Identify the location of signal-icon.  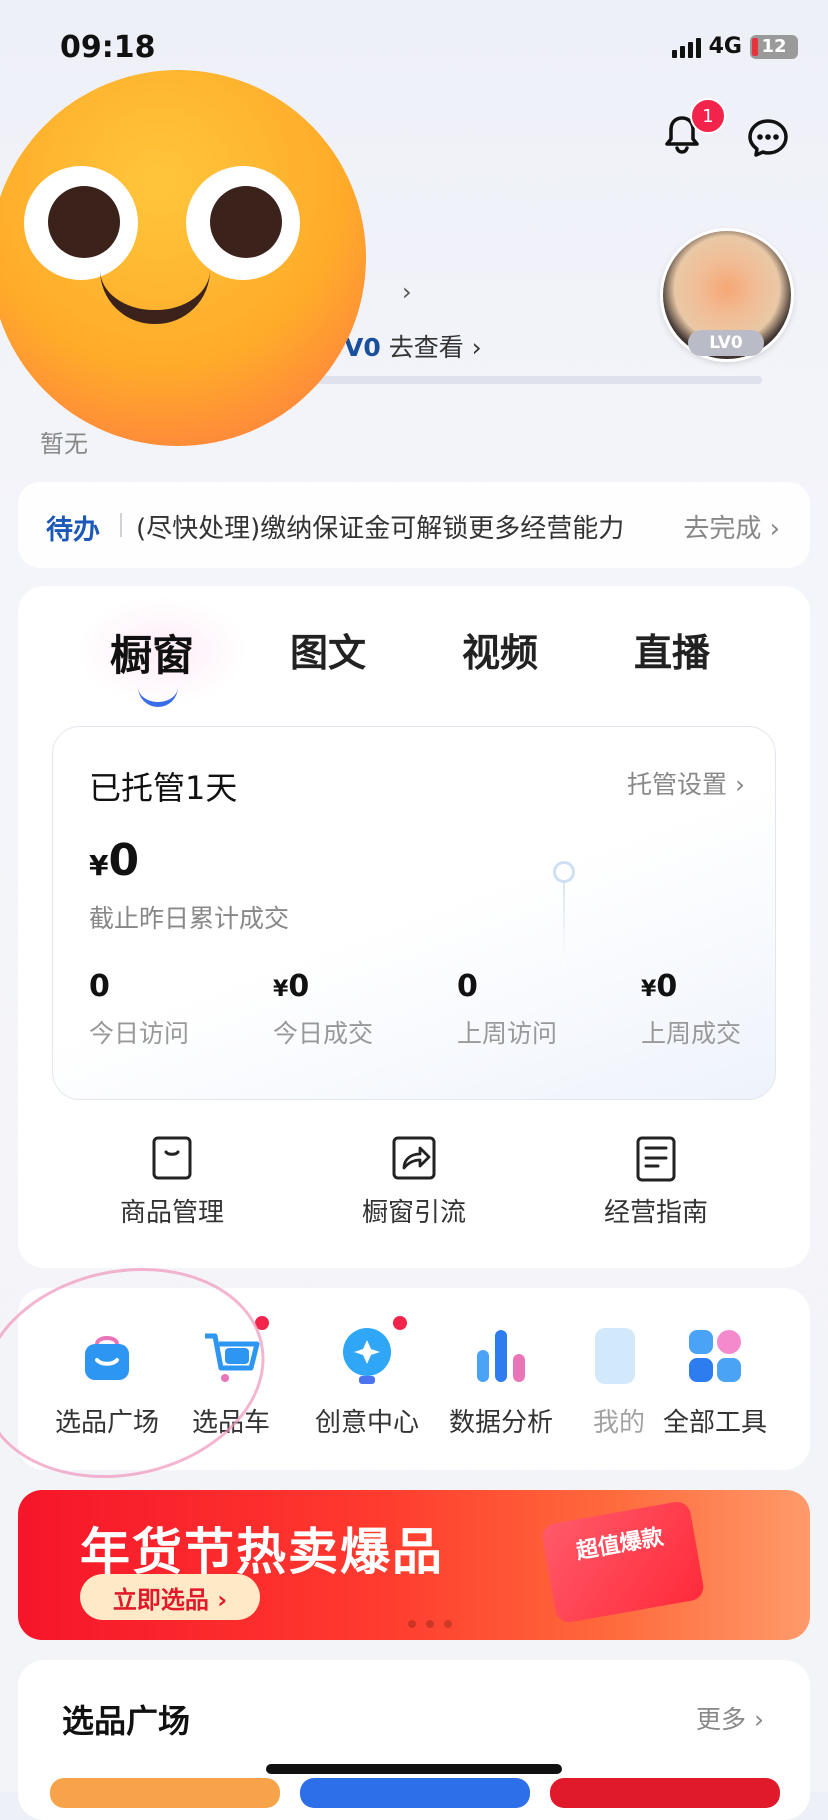
(686, 47).